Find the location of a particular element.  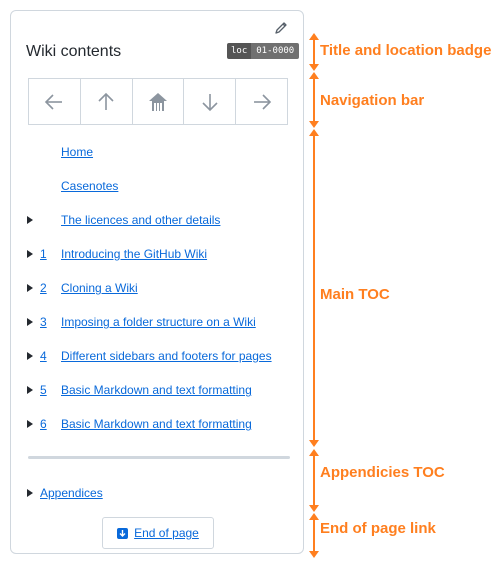

toc-item-label: Casenotes is located at coordinates (89, 186).